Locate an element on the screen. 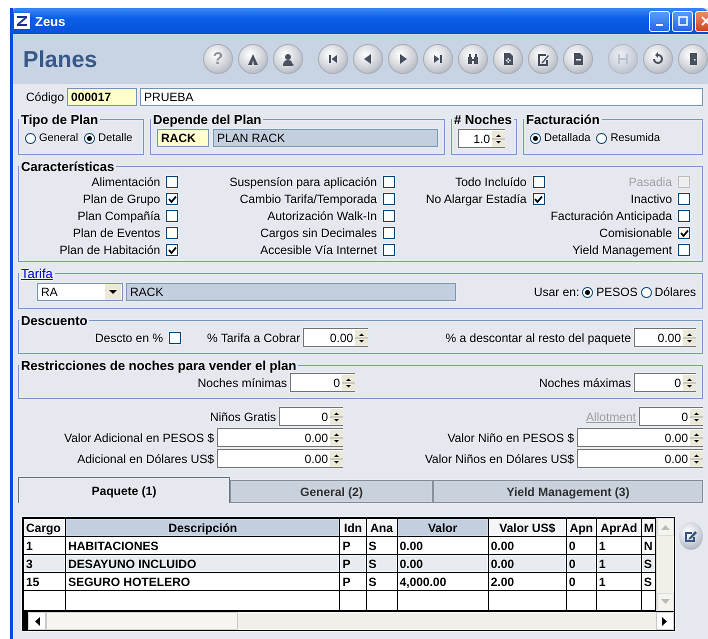 This screenshot has width=708, height=639. find-button is located at coordinates (473, 59).